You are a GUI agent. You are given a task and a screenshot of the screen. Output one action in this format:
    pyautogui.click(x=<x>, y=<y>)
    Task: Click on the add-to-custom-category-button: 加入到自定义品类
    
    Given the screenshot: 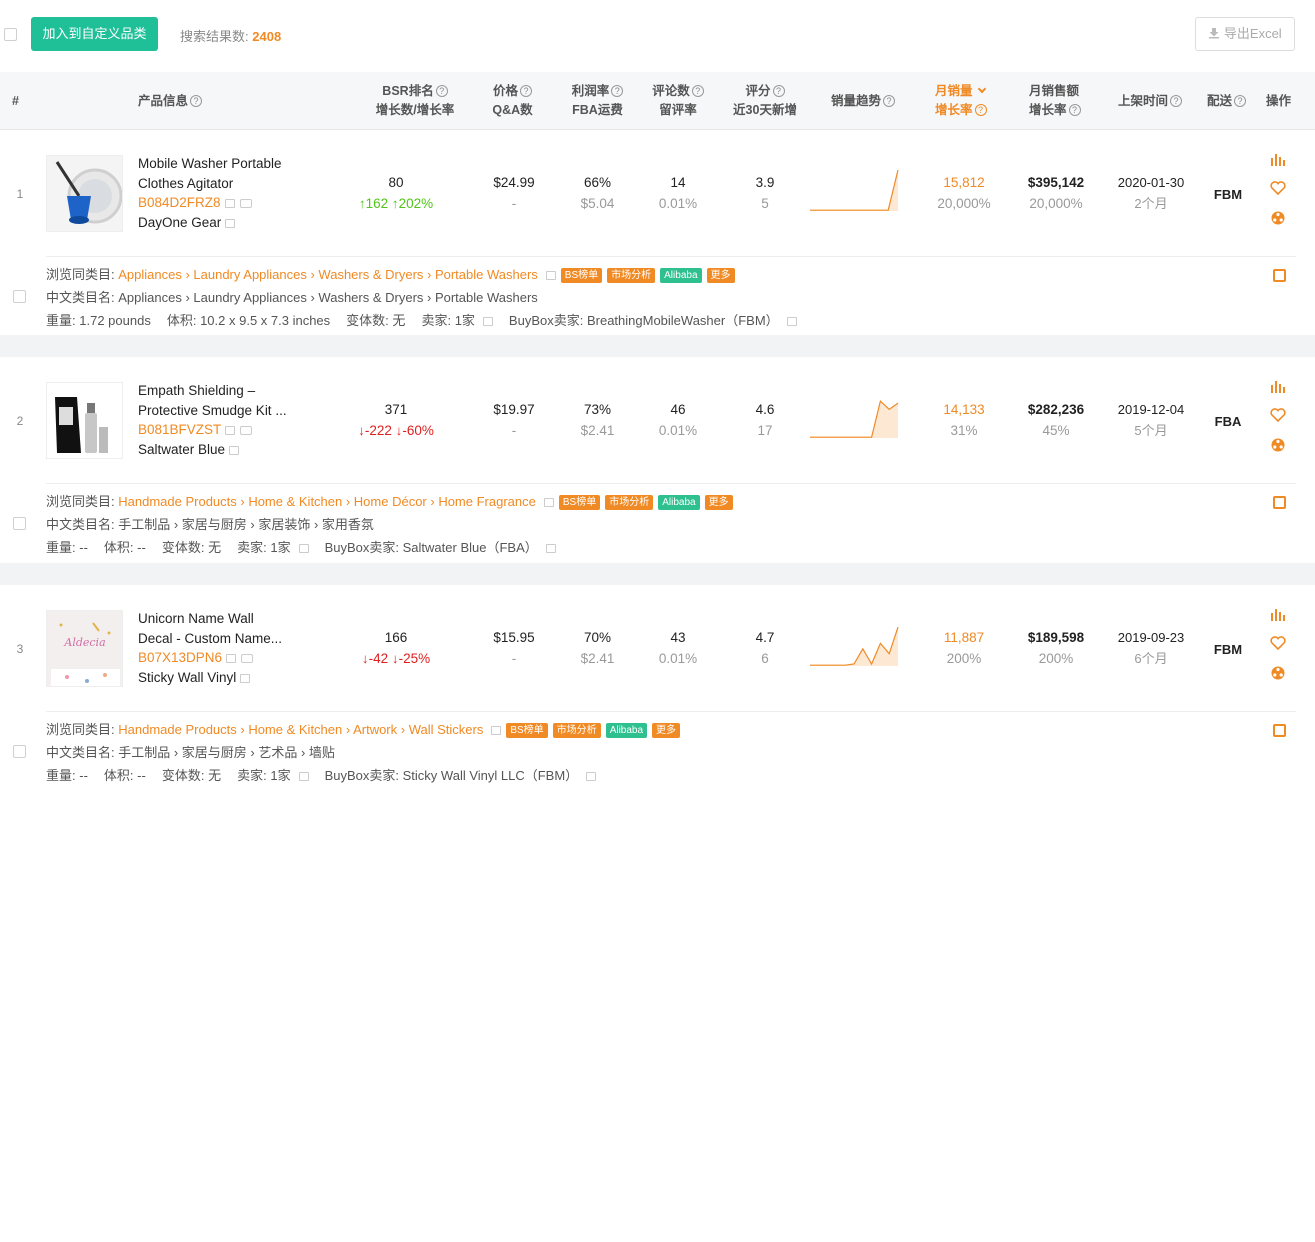 What is the action you would take?
    pyautogui.click(x=94, y=34)
    